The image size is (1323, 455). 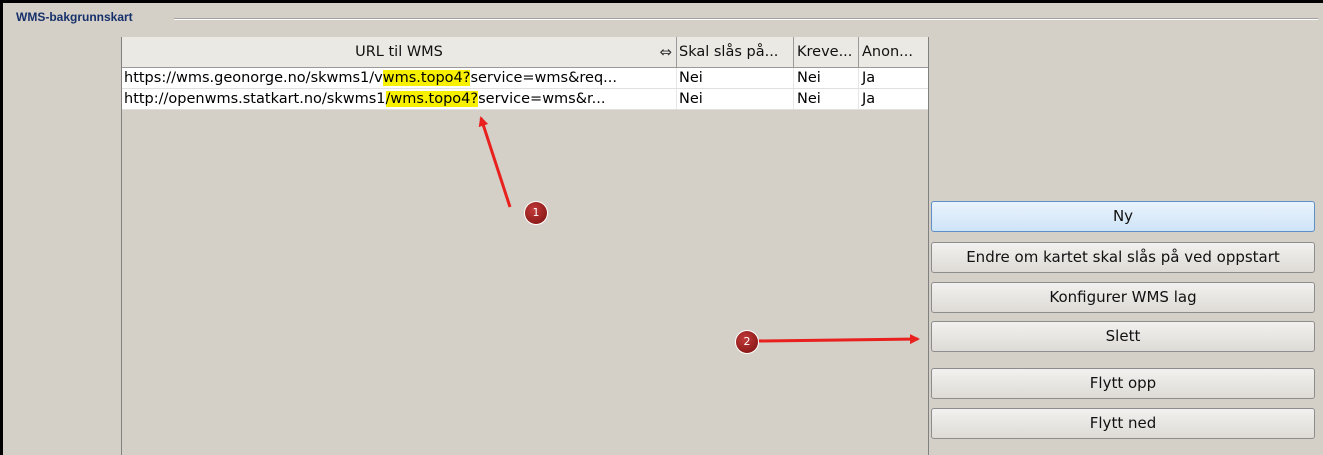 What do you see at coordinates (1, 227) in the screenshot?
I see `window-border-left` at bounding box center [1, 227].